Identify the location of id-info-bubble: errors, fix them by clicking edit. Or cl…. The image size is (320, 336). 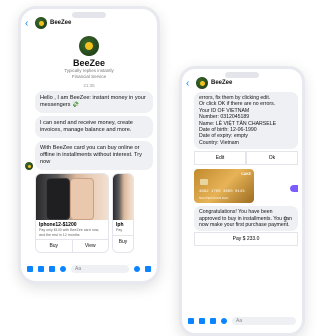
(246, 121).